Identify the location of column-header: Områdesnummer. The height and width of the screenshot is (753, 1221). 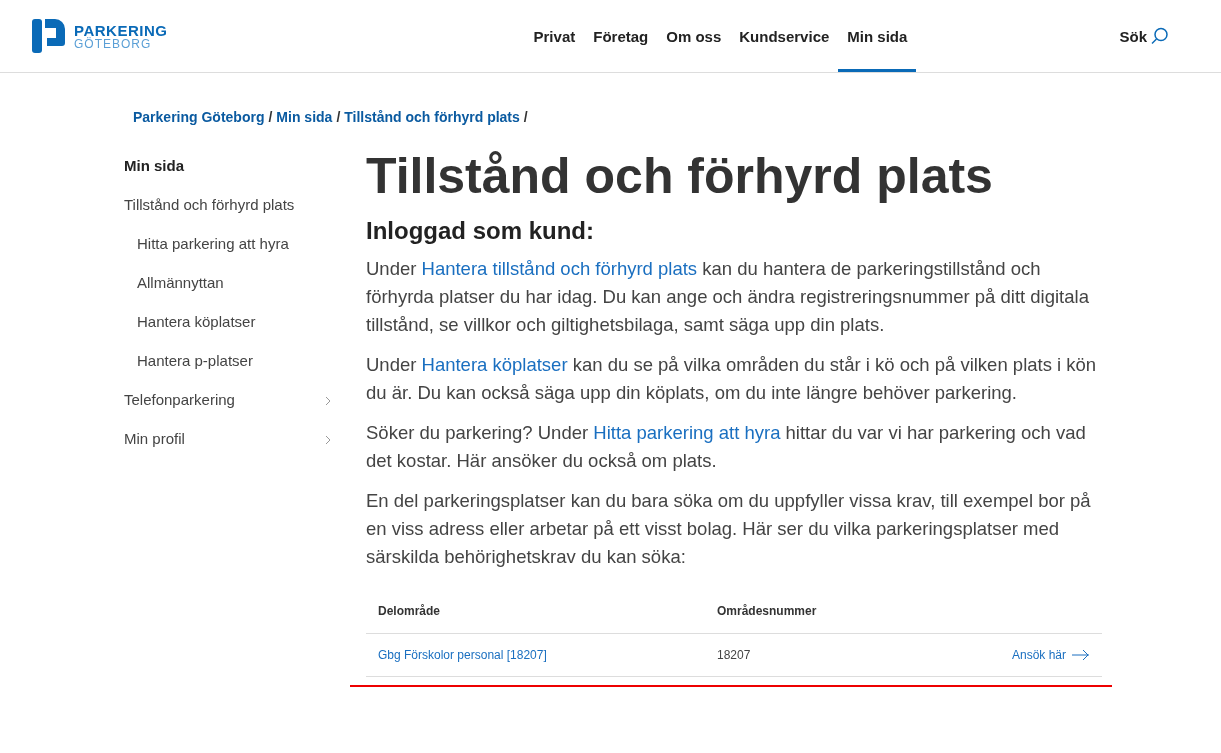
(767, 611).